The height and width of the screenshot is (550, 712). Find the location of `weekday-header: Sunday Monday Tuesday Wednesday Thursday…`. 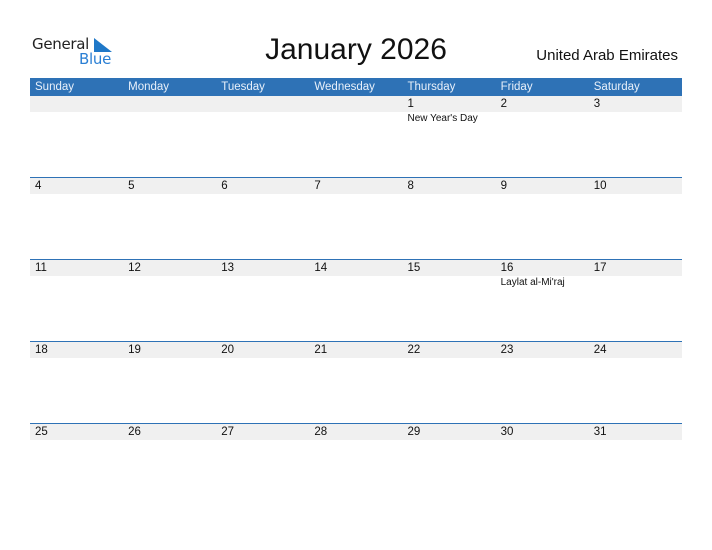

weekday-header: Sunday Monday Tuesday Wednesday Thursday… is located at coordinates (356, 87).